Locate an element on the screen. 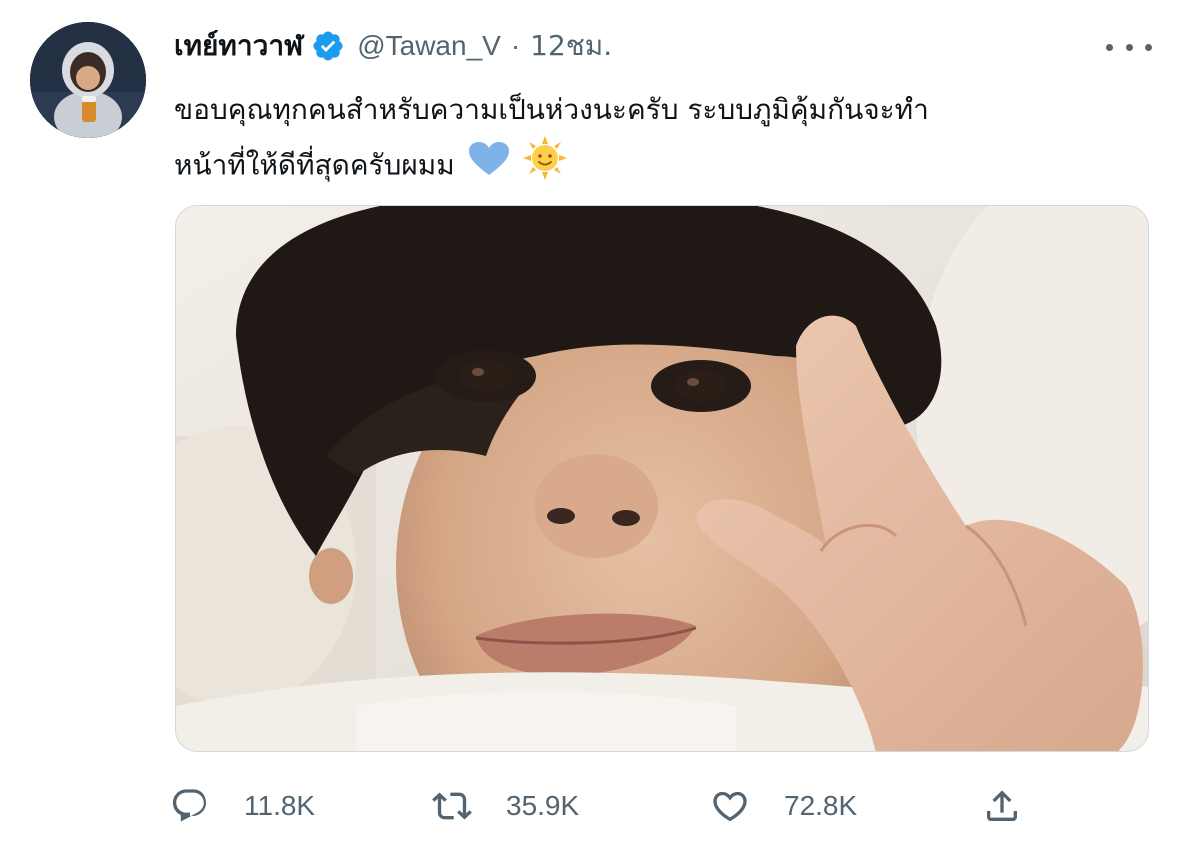 The width and height of the screenshot is (1188, 852). retweet-button: 35.9K is located at coordinates (505, 806).